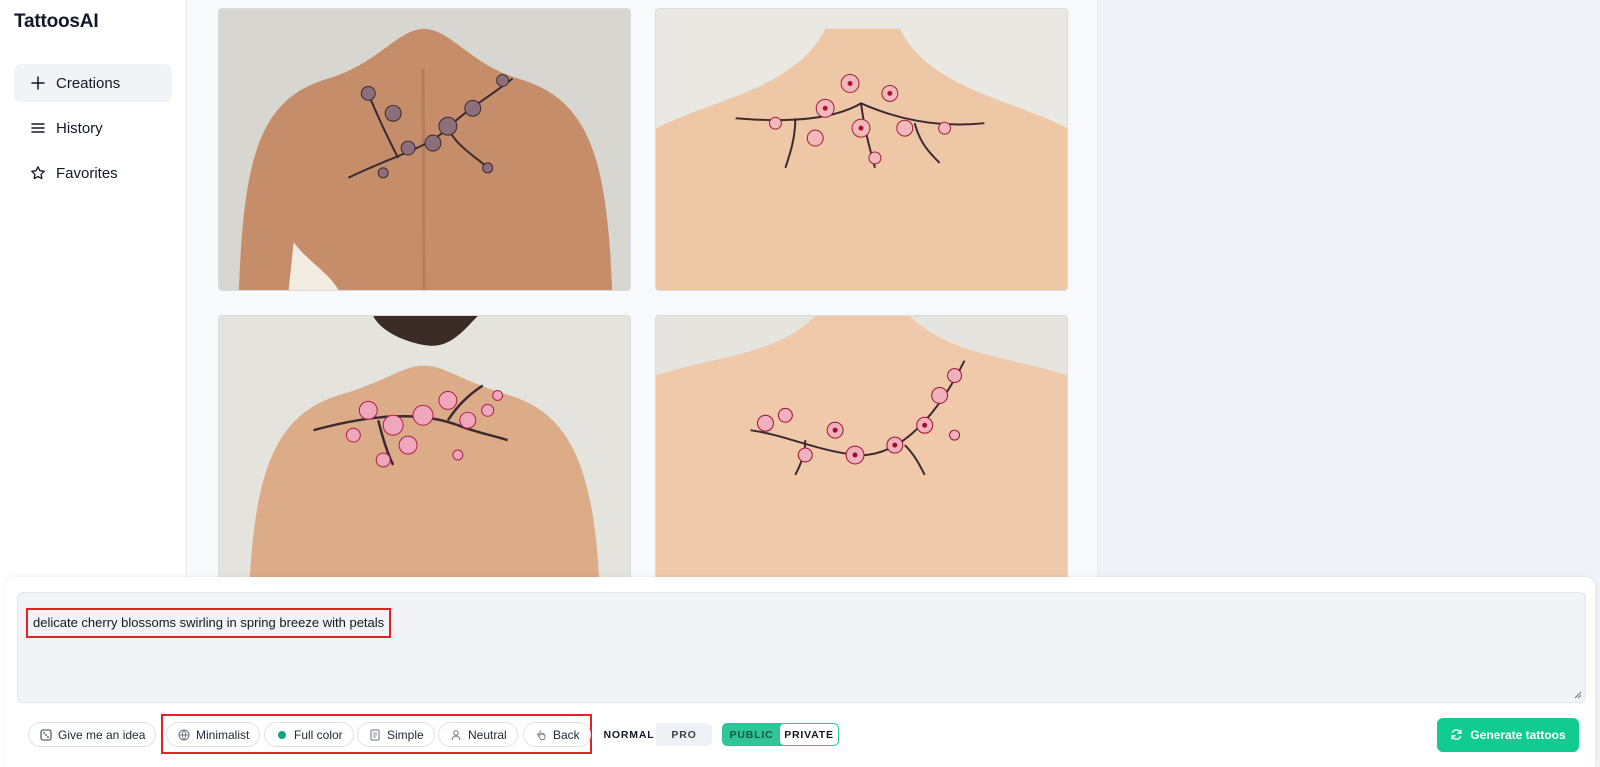 Image resolution: width=1600 pixels, height=767 pixels. Describe the element at coordinates (566, 734) in the screenshot. I see `option-label: Back` at that location.